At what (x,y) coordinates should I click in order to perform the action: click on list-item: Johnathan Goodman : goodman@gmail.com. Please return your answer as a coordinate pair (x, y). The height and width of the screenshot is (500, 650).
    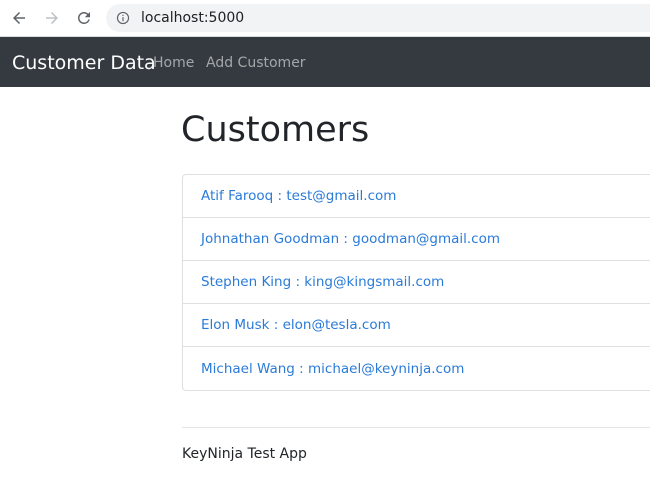
    Looking at the image, I should click on (416, 239).